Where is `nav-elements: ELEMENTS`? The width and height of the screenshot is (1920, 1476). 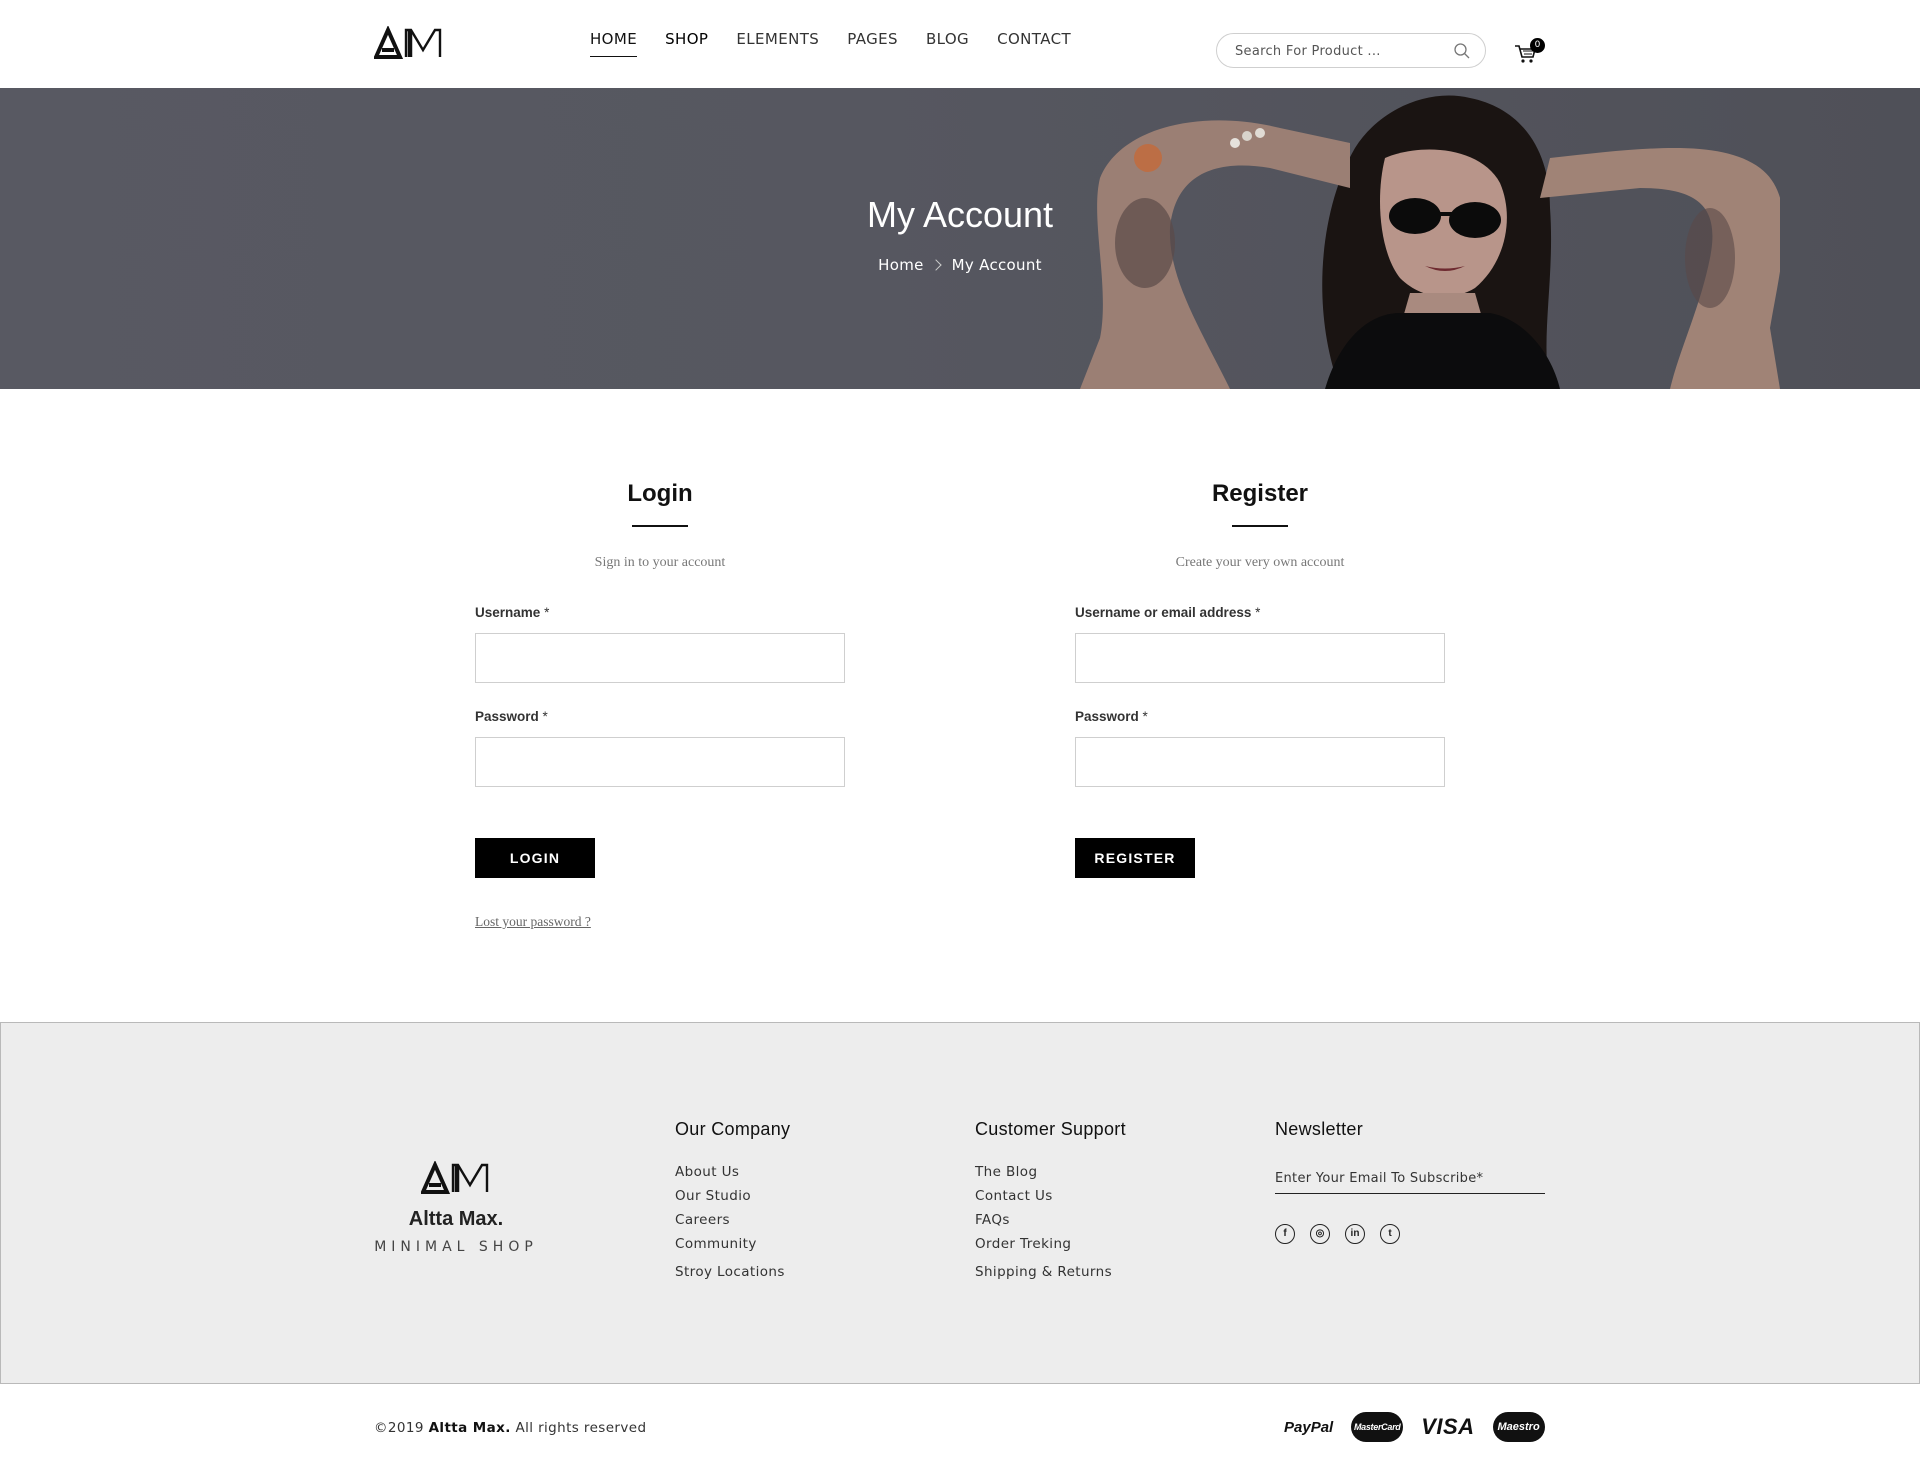
nav-elements: ELEMENTS is located at coordinates (777, 43).